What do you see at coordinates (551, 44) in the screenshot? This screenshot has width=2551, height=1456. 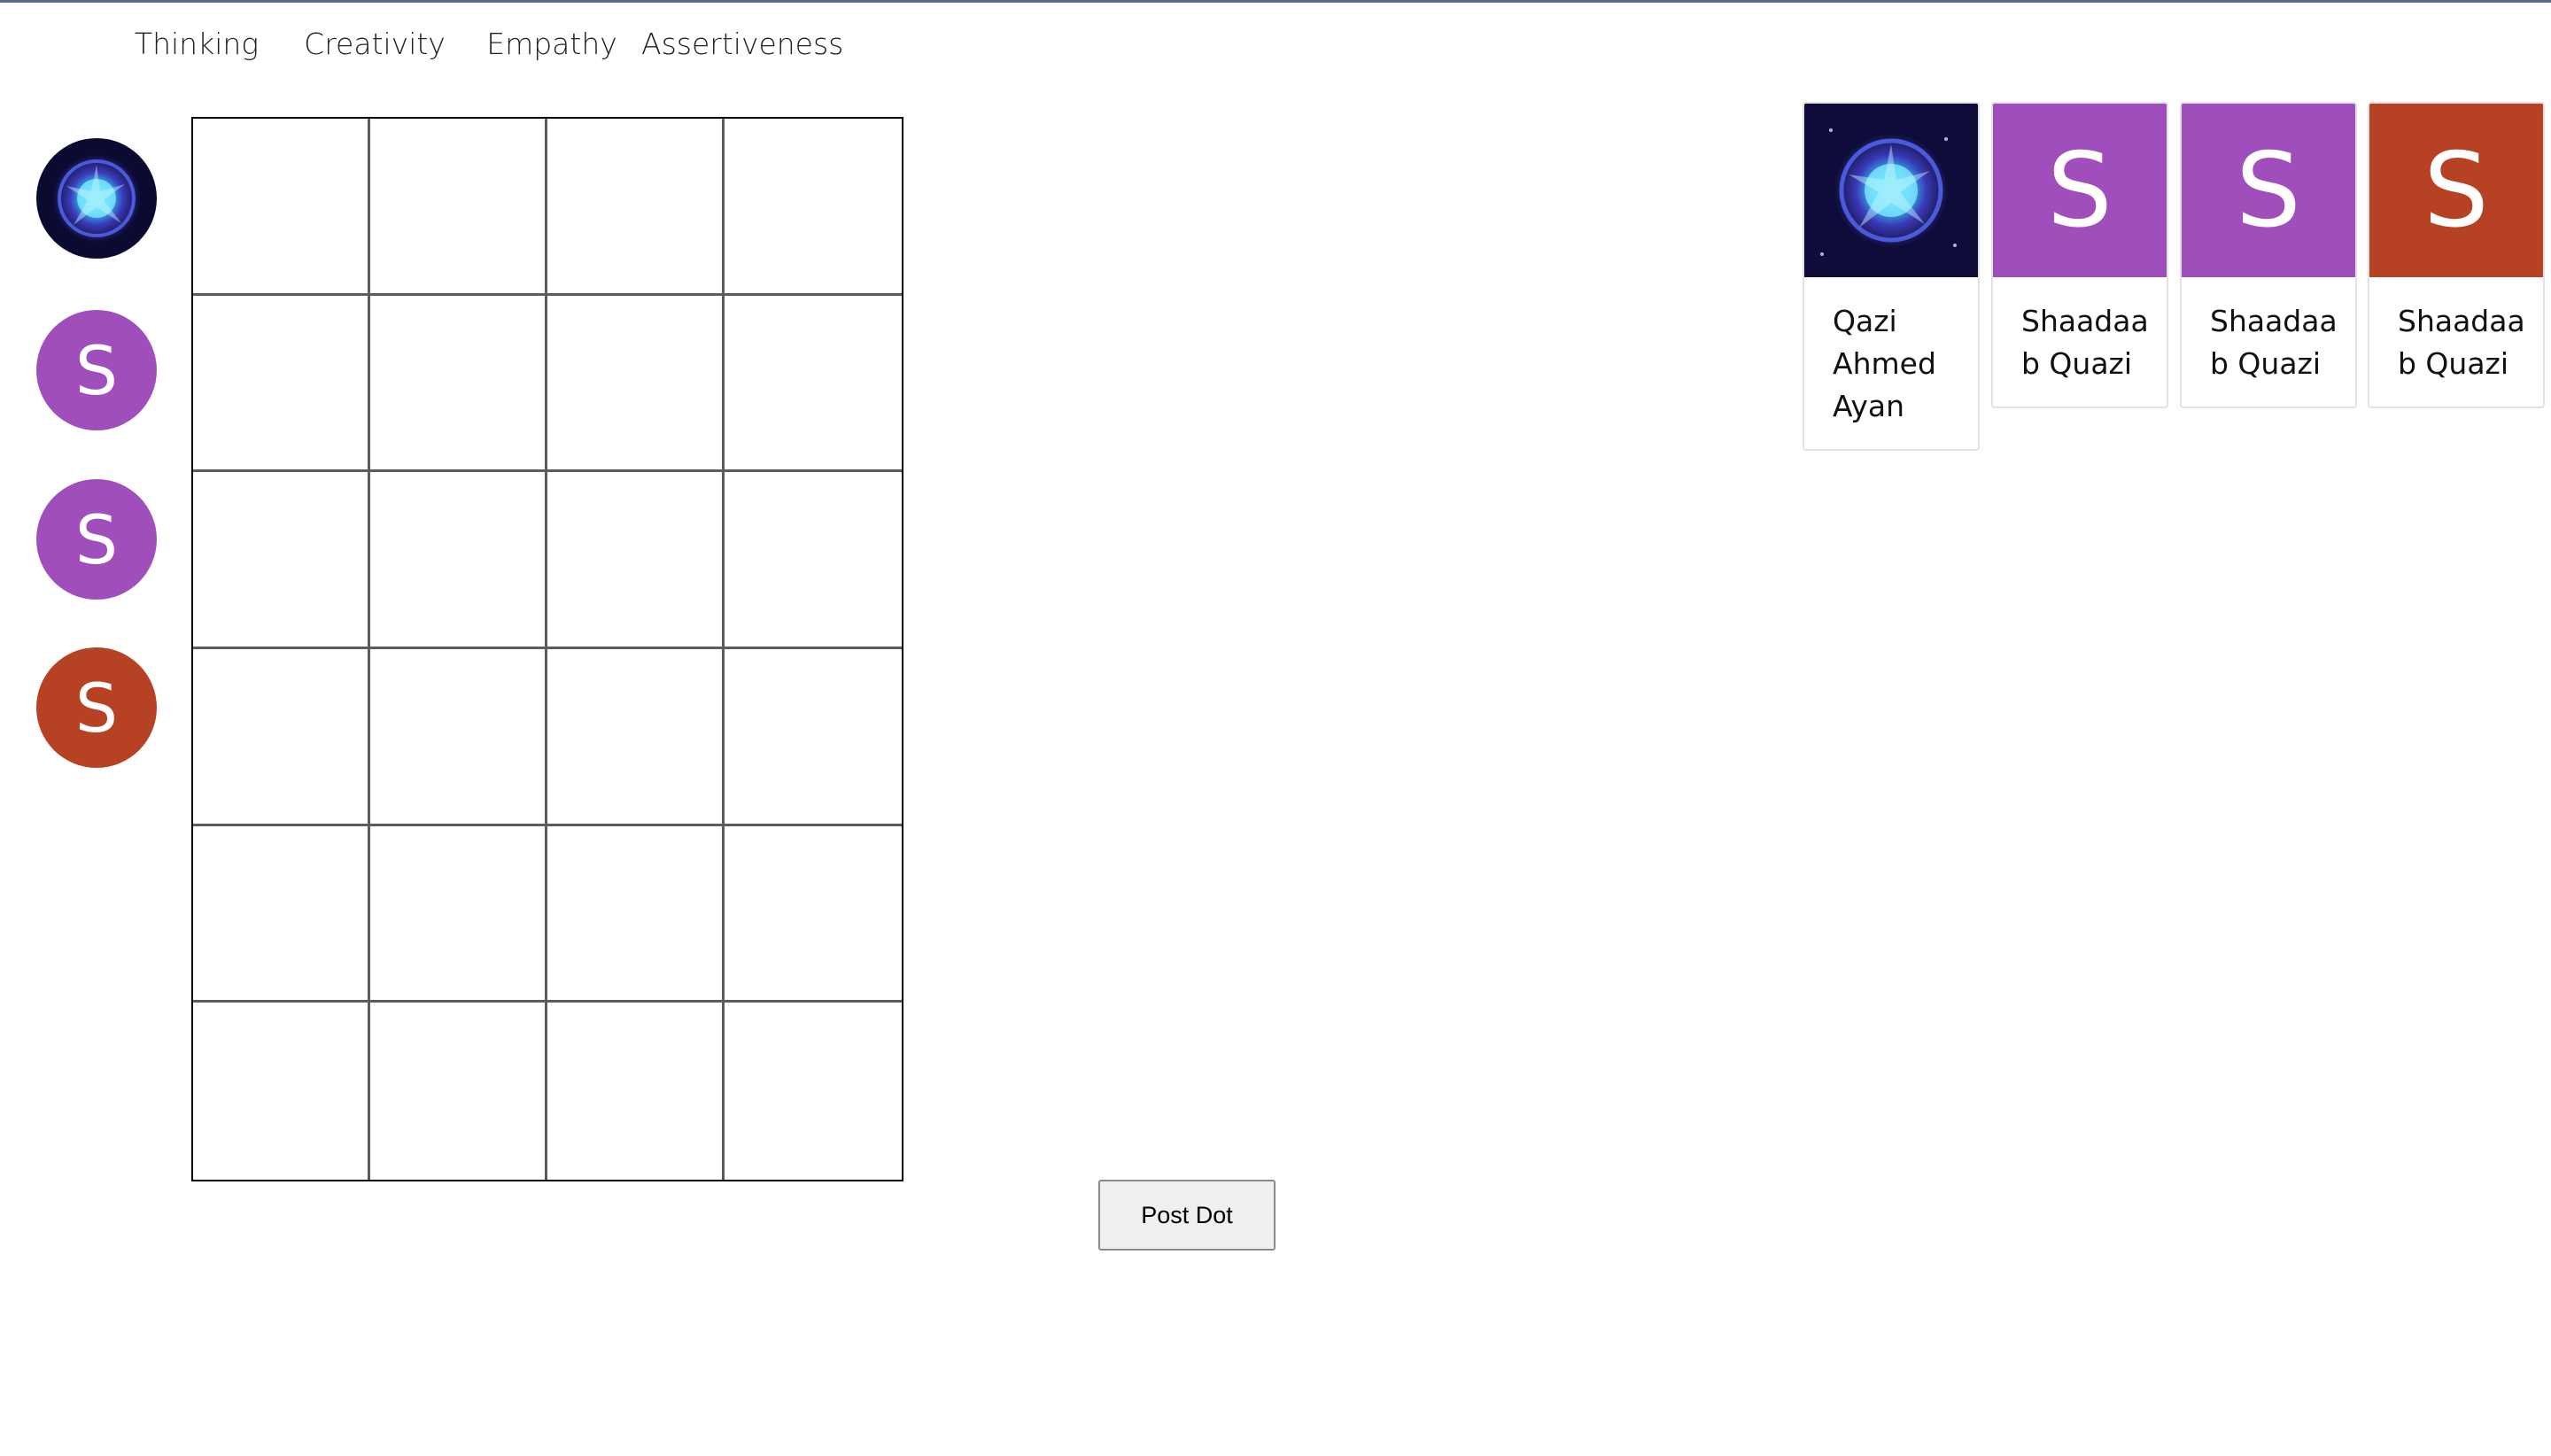 I see `column-header-empathy: Empathy` at bounding box center [551, 44].